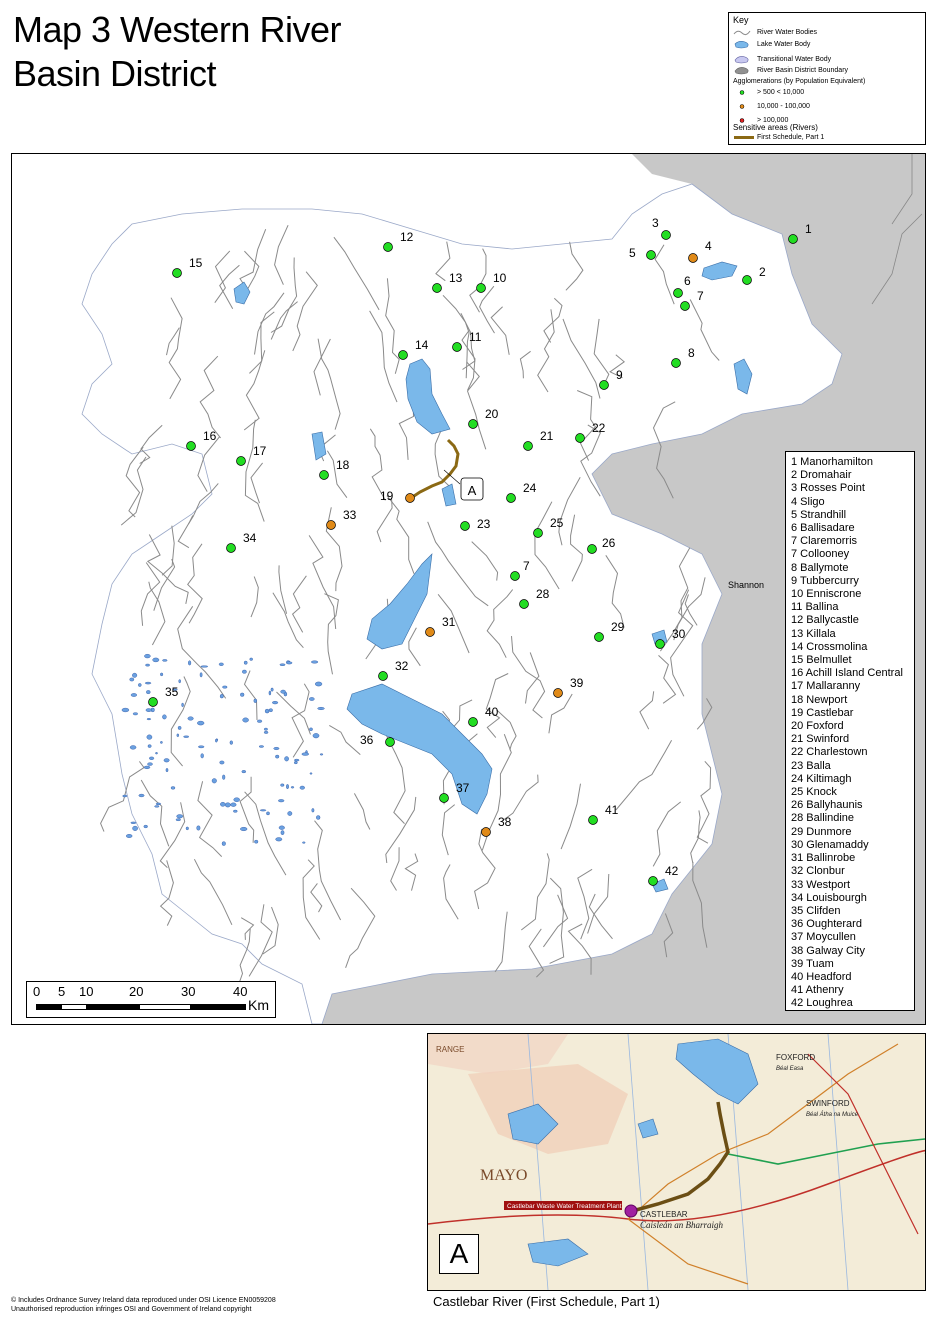  What do you see at coordinates (258, 1005) in the screenshot?
I see `scale-unit: Km` at bounding box center [258, 1005].